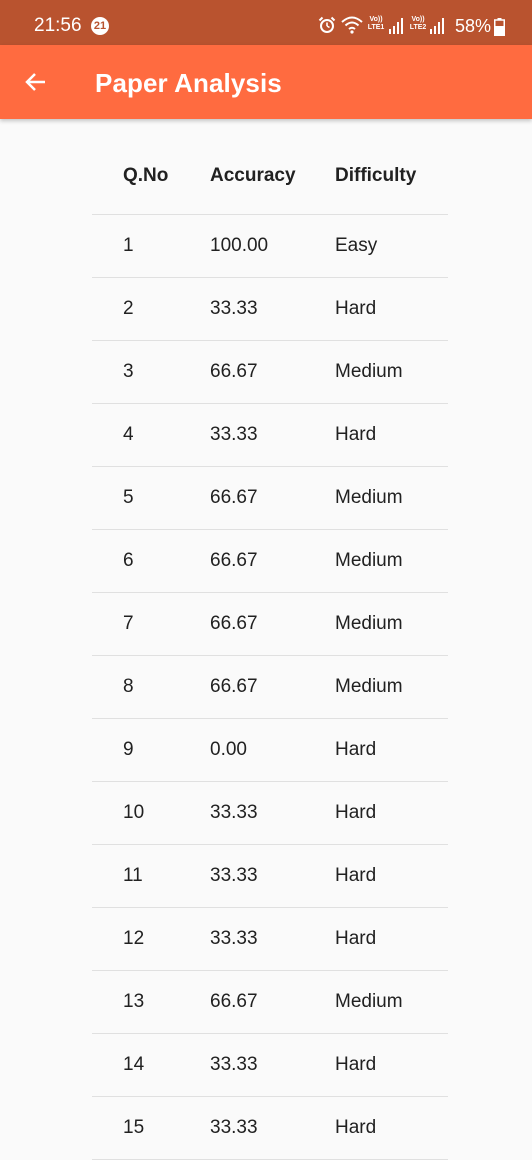 The width and height of the screenshot is (532, 1160). What do you see at coordinates (270, 561) in the screenshot?
I see `table-row: 6 66.67 Medium` at bounding box center [270, 561].